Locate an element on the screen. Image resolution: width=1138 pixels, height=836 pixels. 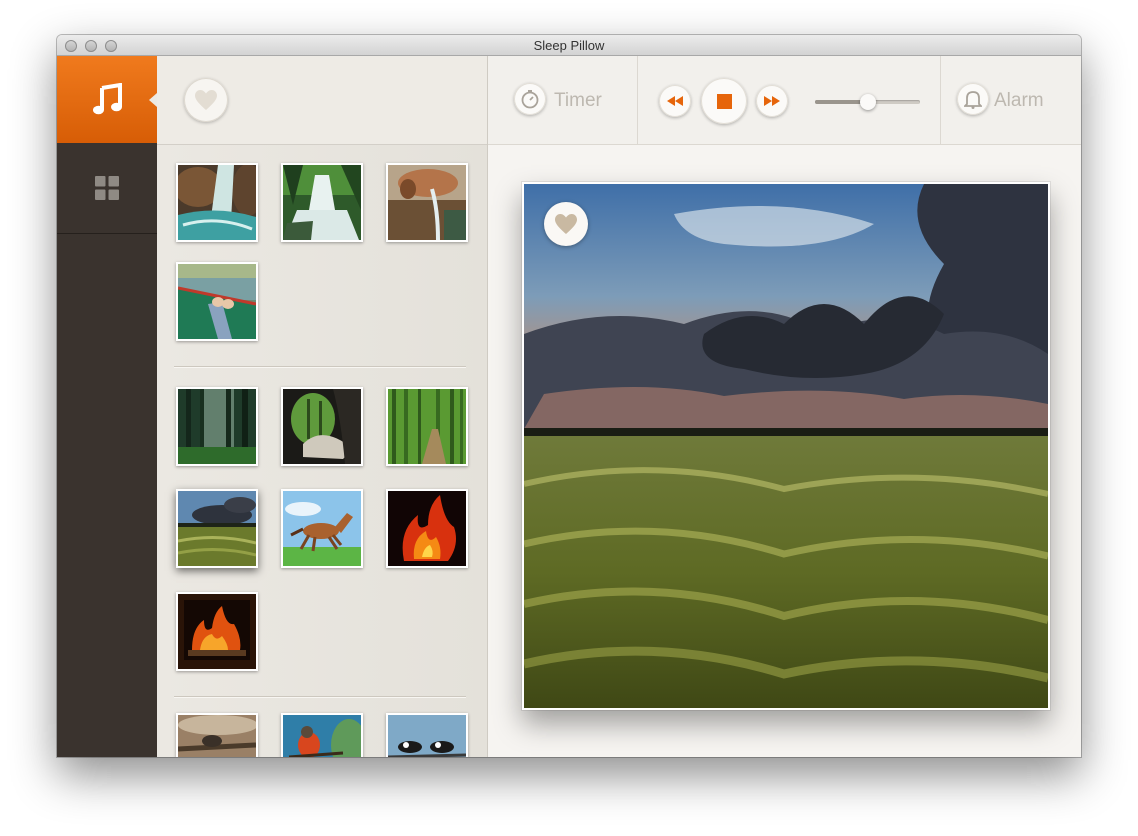
stop-button is located at coordinates (724, 101).